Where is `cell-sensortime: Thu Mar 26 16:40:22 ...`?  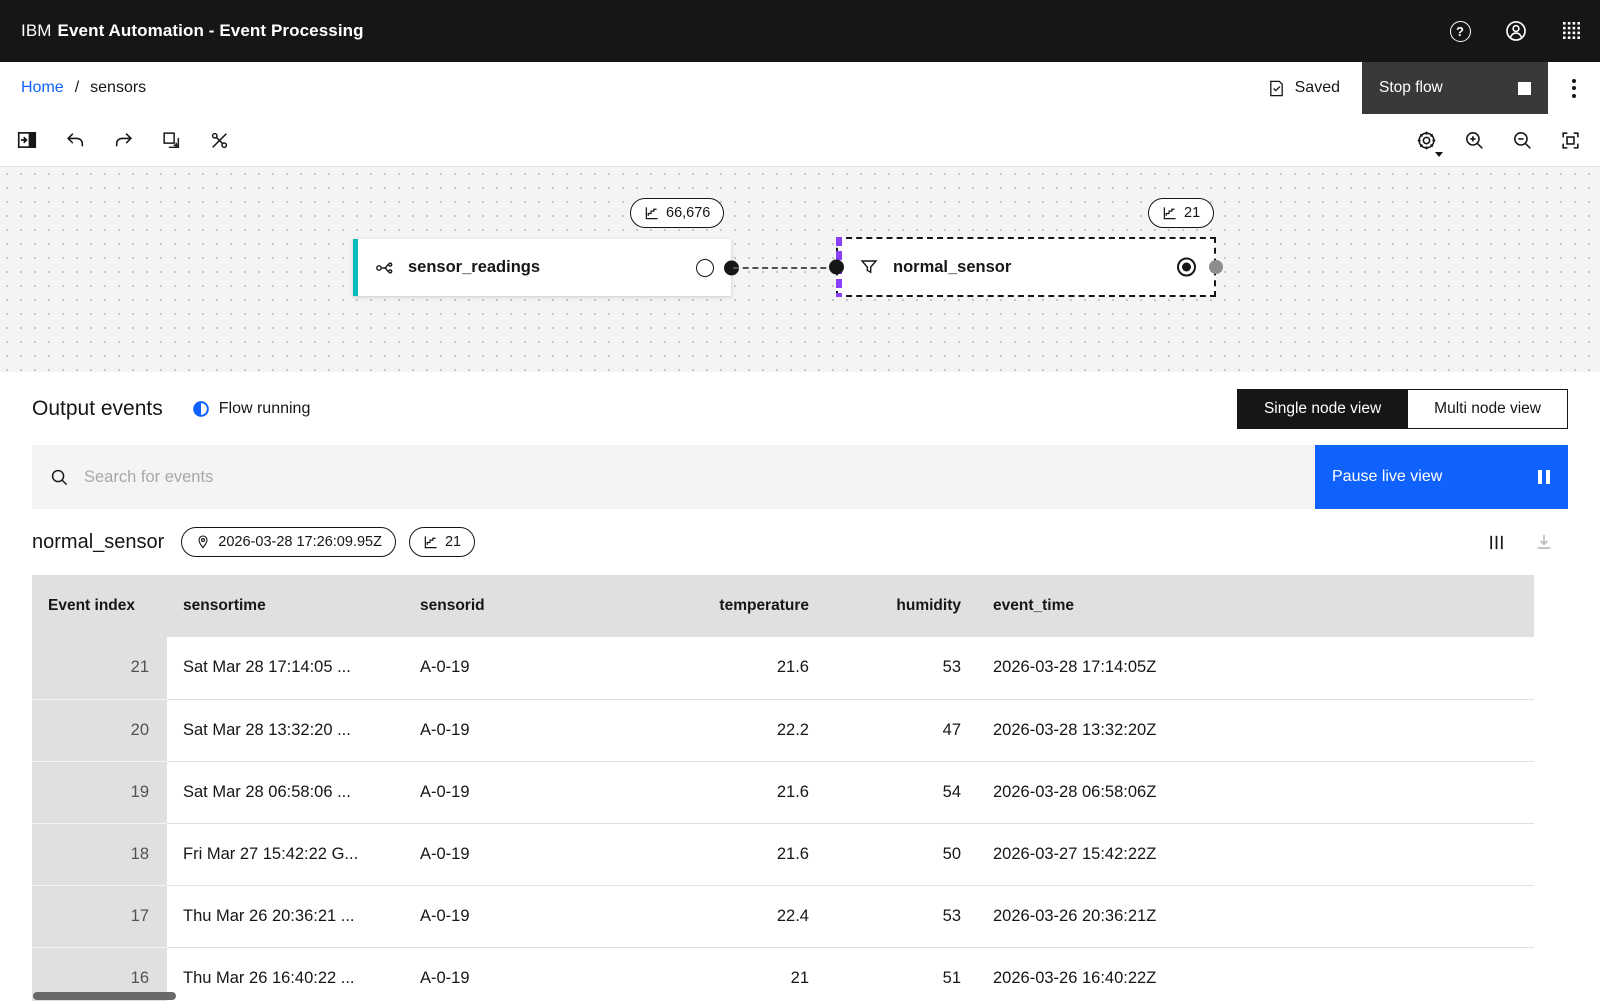 cell-sensortime: Thu Mar 26 16:40:22 ... is located at coordinates (285, 974).